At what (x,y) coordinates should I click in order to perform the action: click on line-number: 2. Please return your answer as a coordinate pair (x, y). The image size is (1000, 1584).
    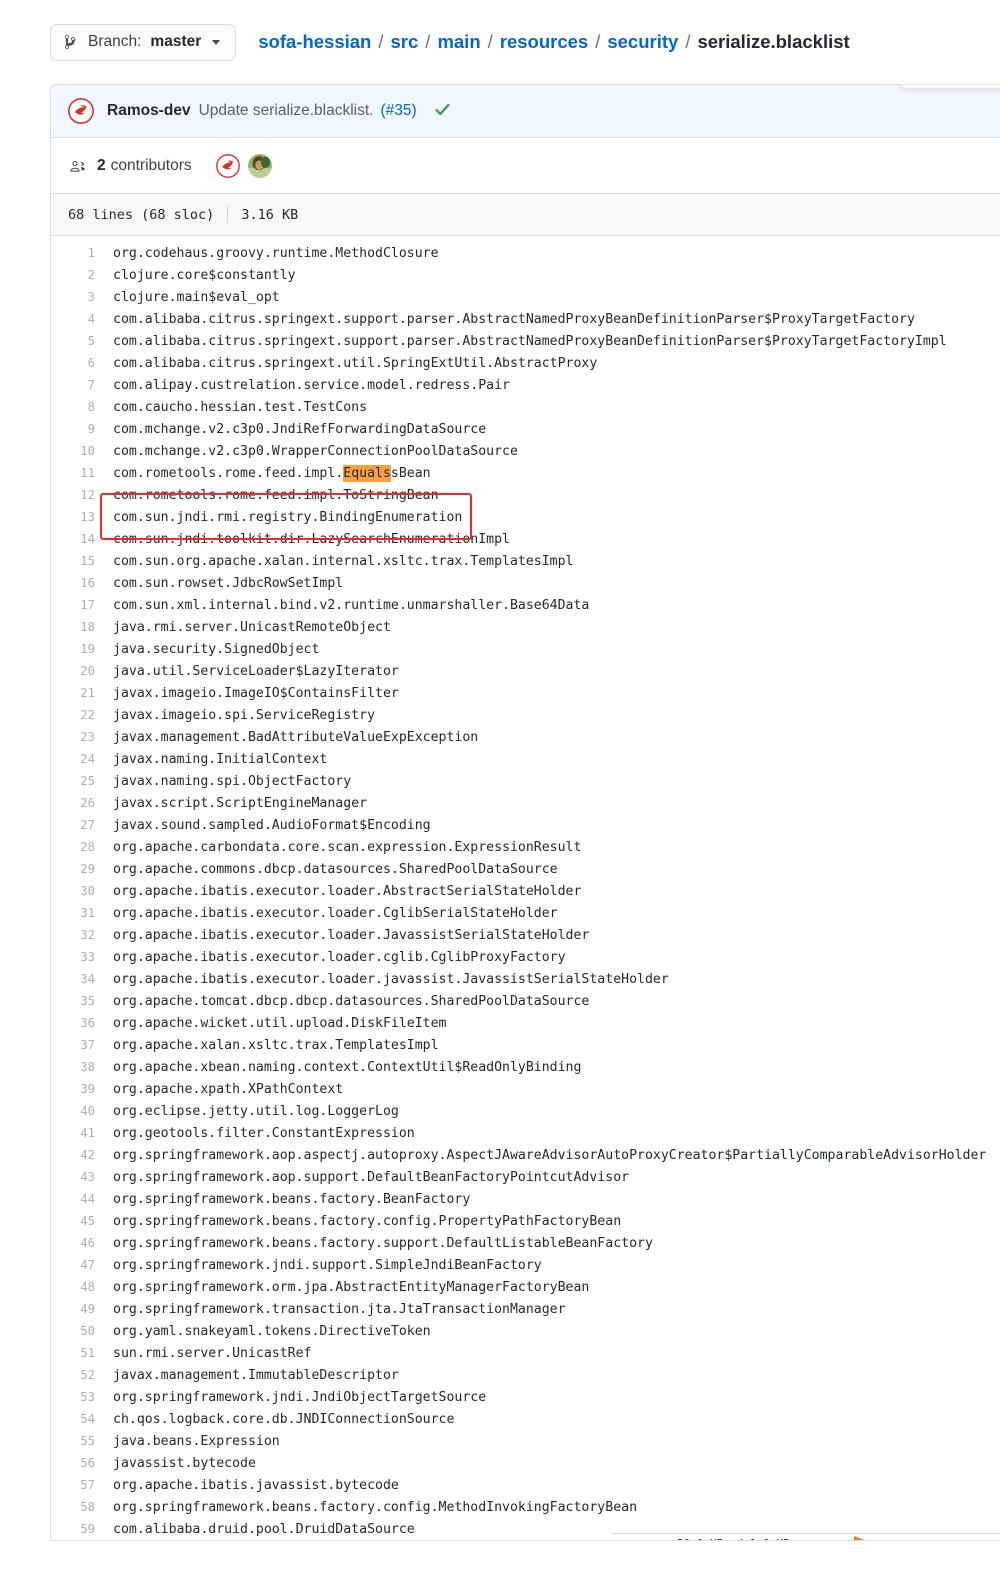
    Looking at the image, I should click on (82, 275).